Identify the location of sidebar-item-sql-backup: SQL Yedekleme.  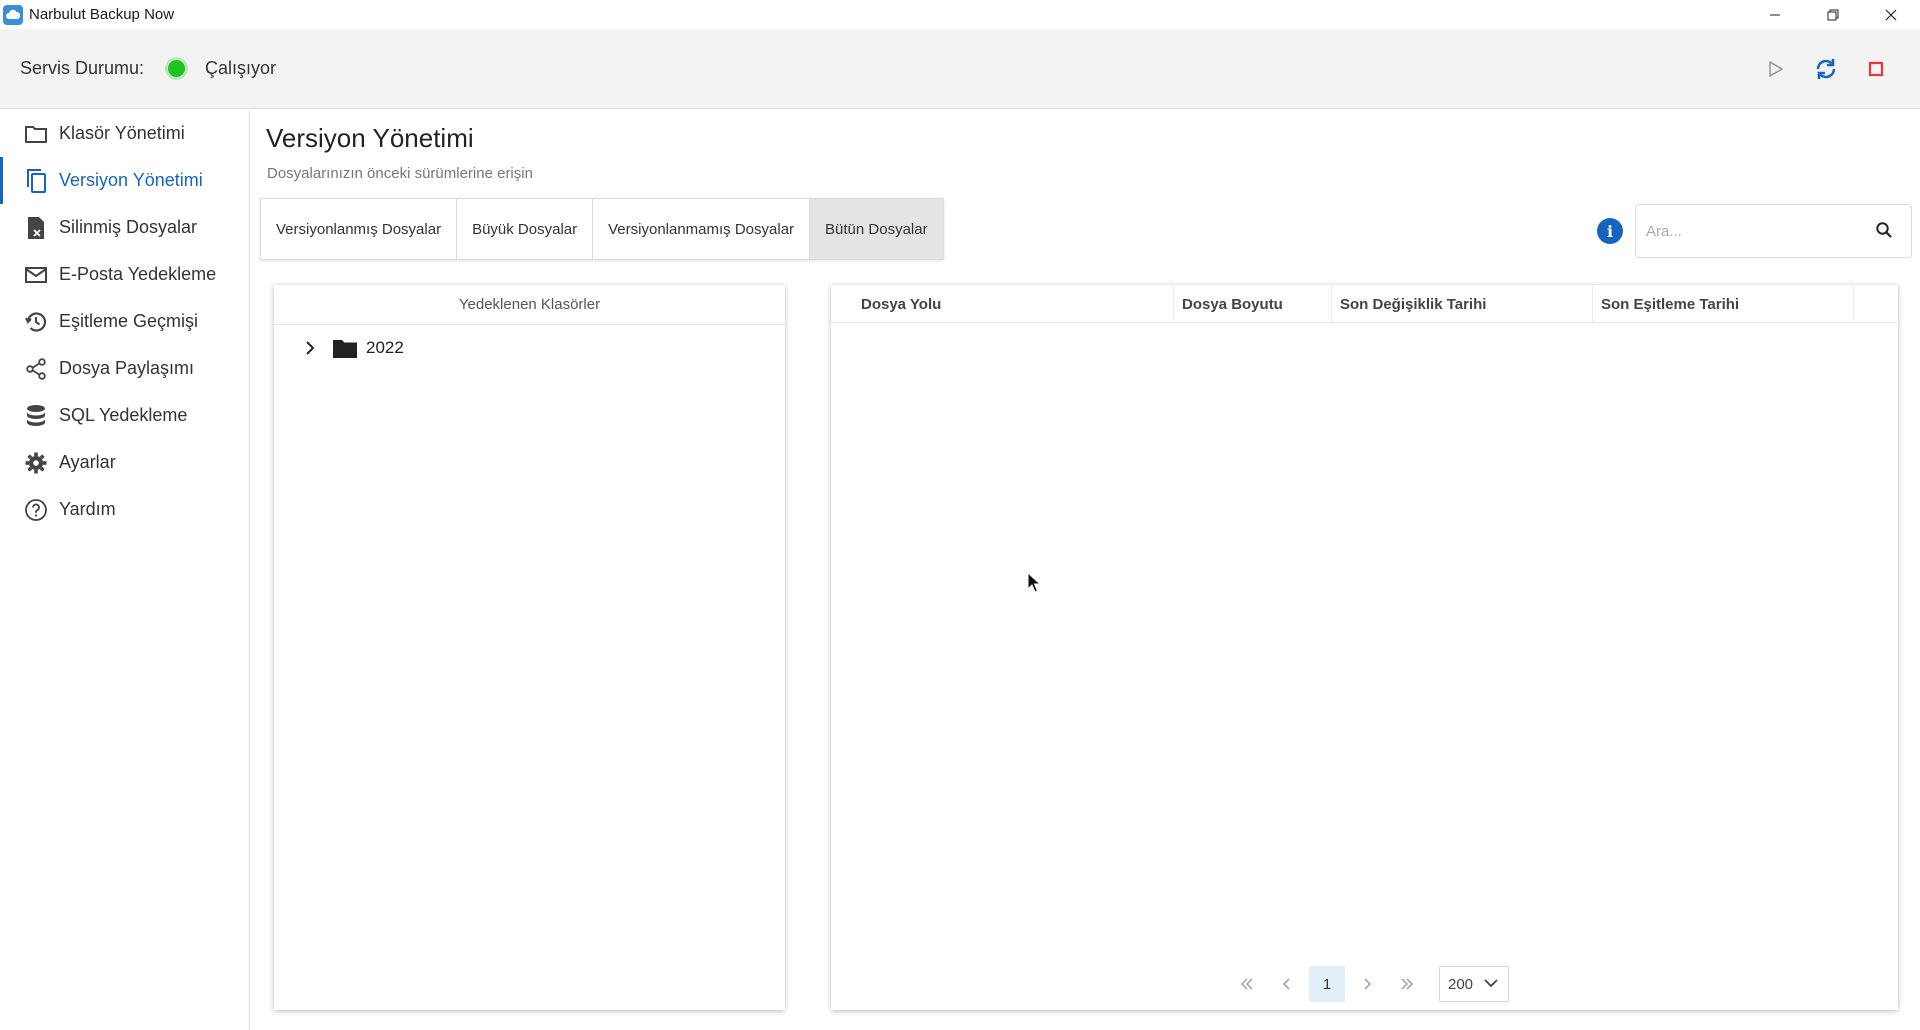
(124, 415).